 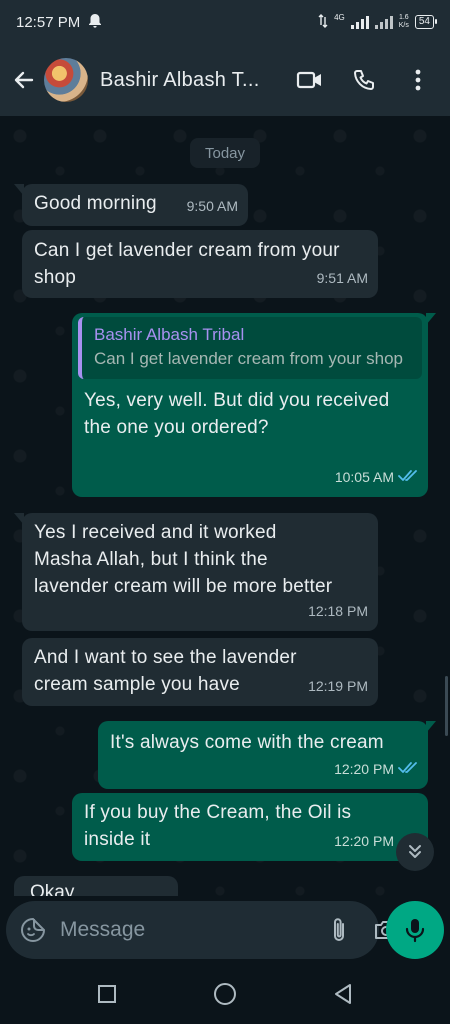 I want to click on microphone-icon, so click(x=415, y=931).